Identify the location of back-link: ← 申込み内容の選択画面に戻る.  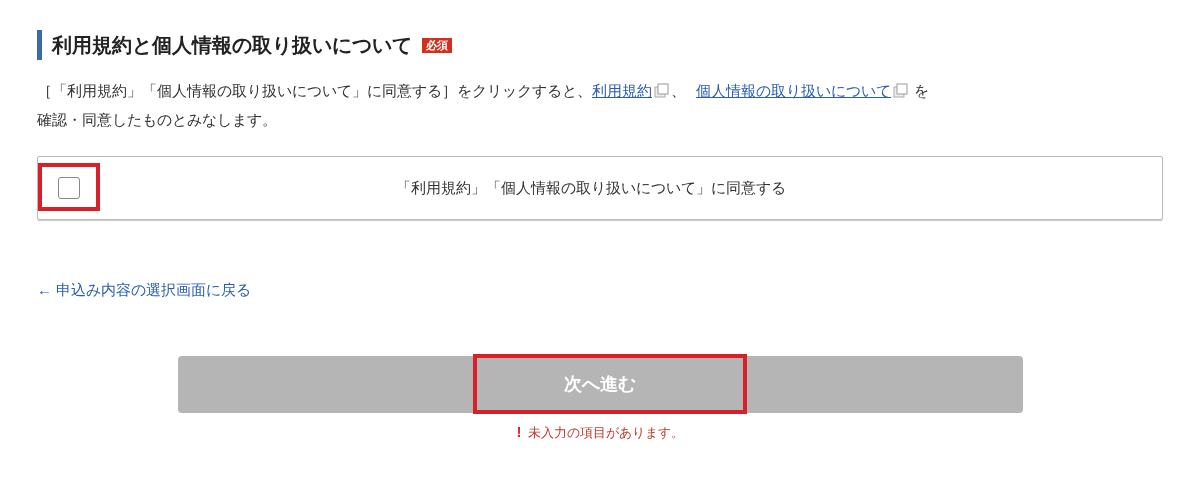
(144, 289).